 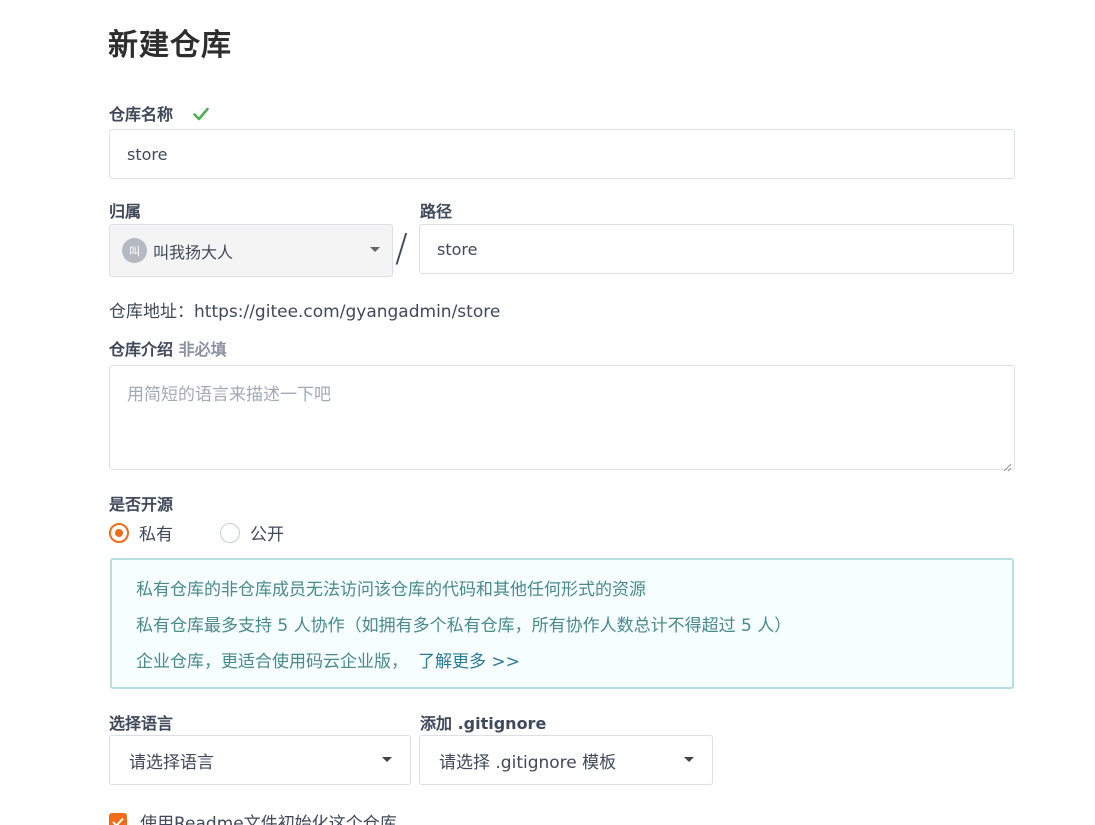 I want to click on language-select: 请选择语言, so click(x=260, y=760).